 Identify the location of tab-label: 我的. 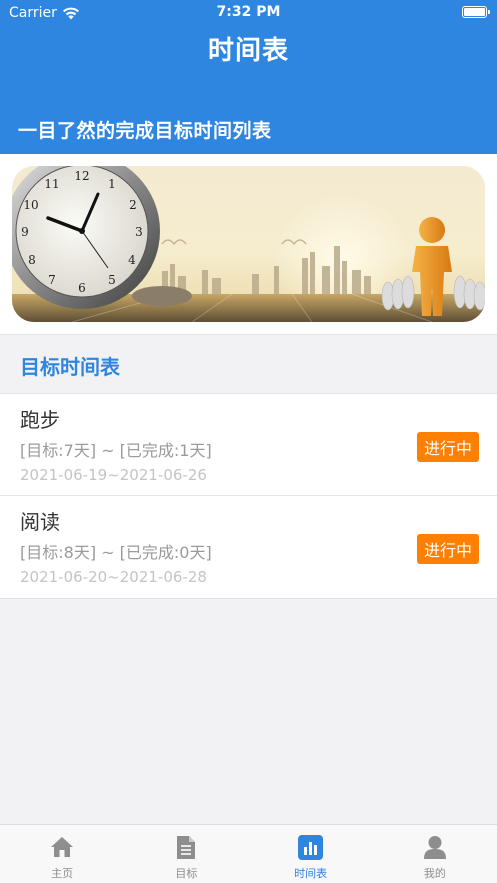
(434, 873).